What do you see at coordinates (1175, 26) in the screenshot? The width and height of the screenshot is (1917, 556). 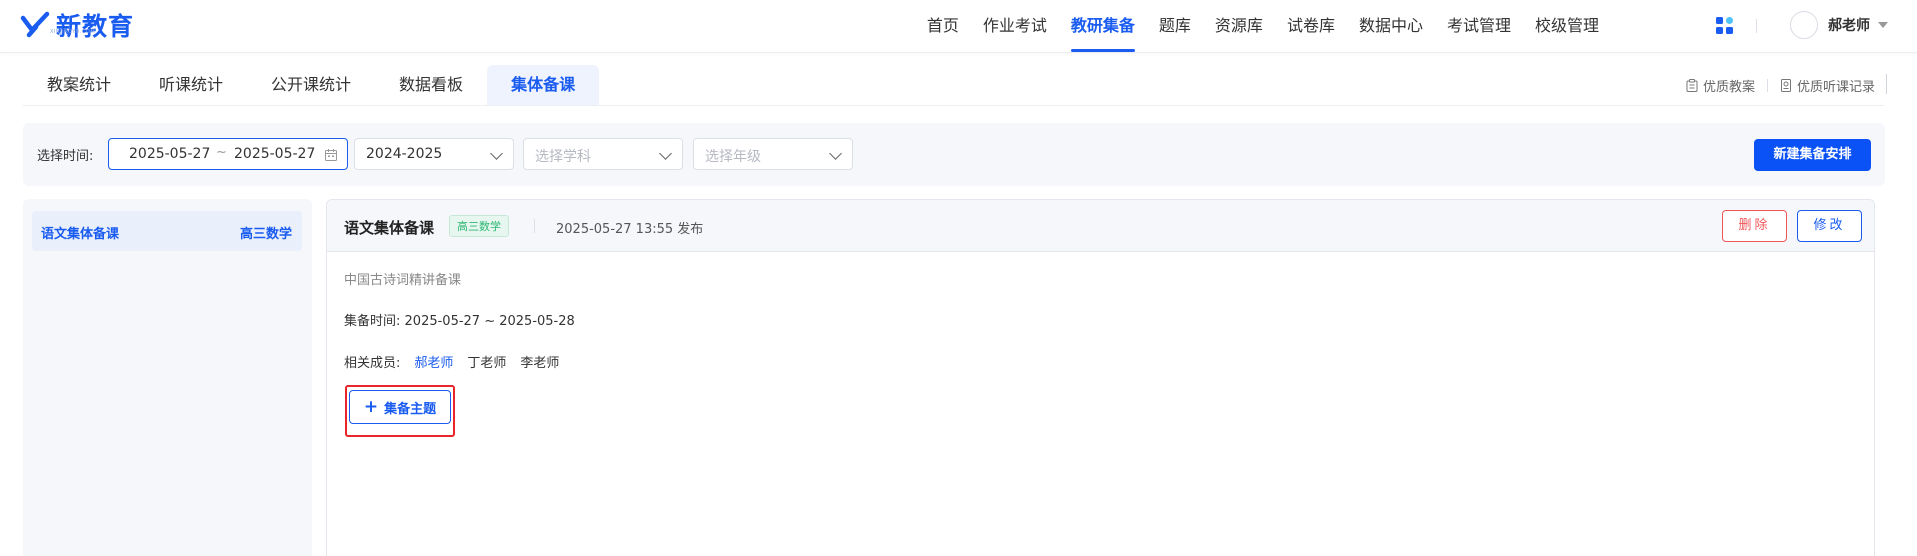 I see `nav-item-question-bank: 题库` at bounding box center [1175, 26].